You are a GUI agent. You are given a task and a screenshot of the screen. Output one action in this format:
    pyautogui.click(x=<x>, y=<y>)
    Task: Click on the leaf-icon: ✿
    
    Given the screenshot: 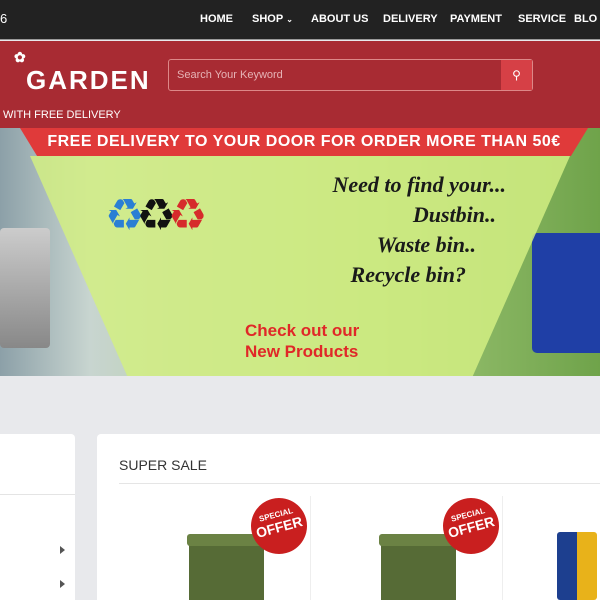 What is the action you would take?
    pyautogui.click(x=21, y=57)
    